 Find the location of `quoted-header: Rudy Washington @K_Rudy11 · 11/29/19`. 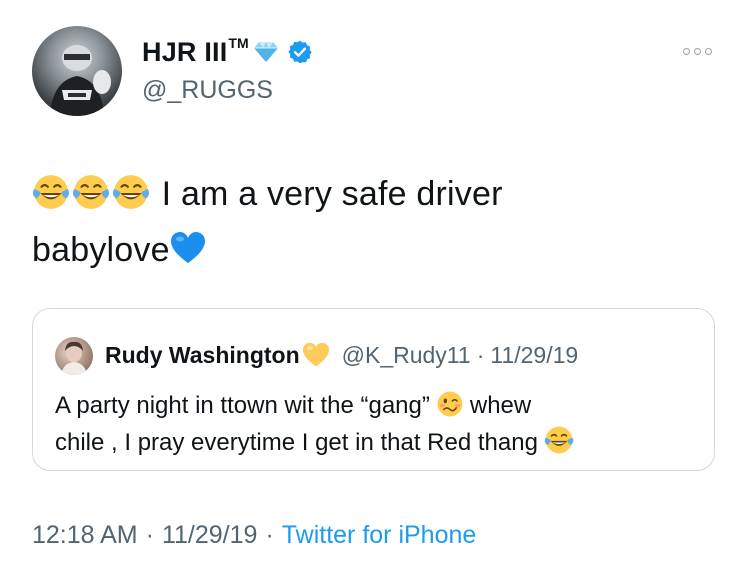

quoted-header: Rudy Washington @K_Rudy11 · 11/29/19 is located at coordinates (341, 355).